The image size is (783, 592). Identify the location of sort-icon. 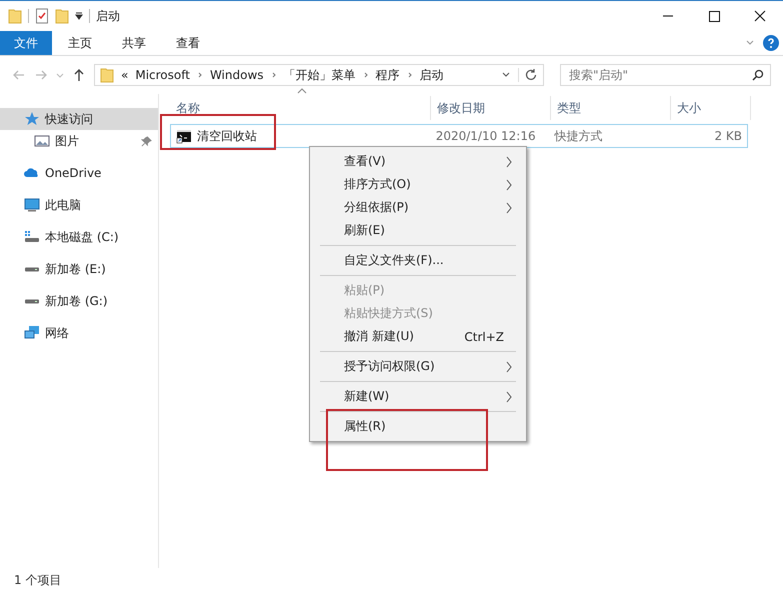
(302, 91).